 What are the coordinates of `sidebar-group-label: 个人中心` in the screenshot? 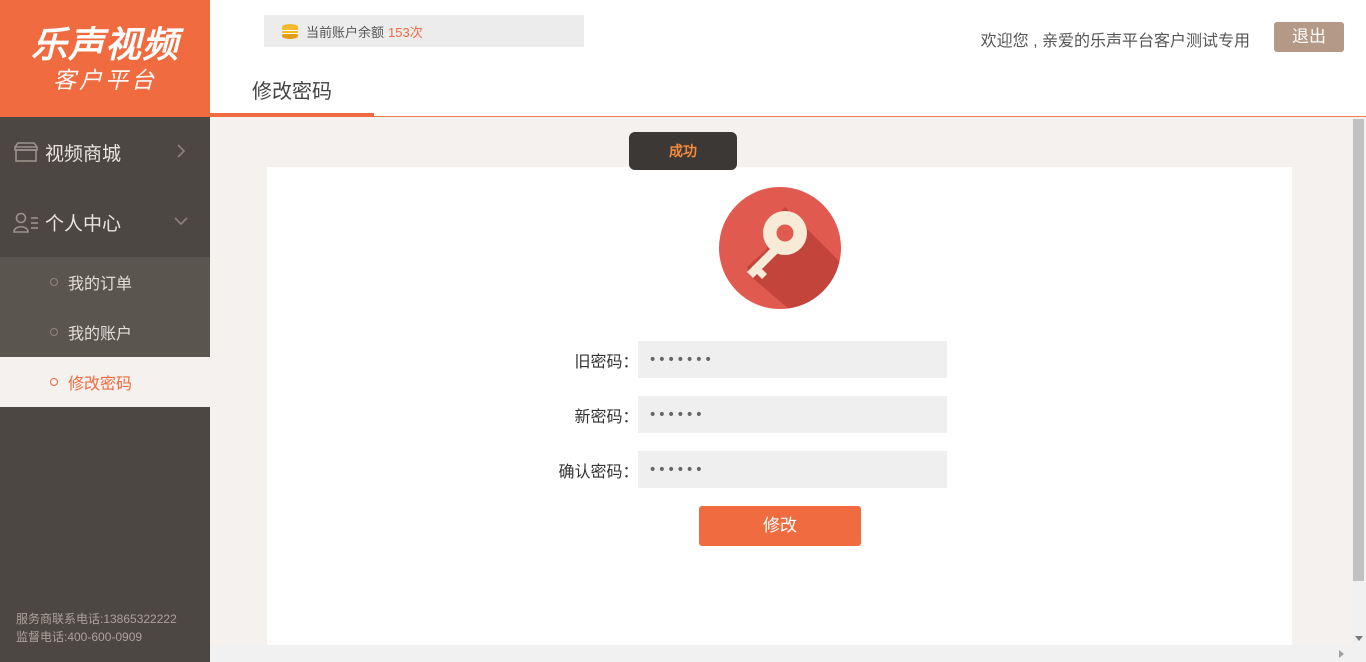 It's located at (83, 224).